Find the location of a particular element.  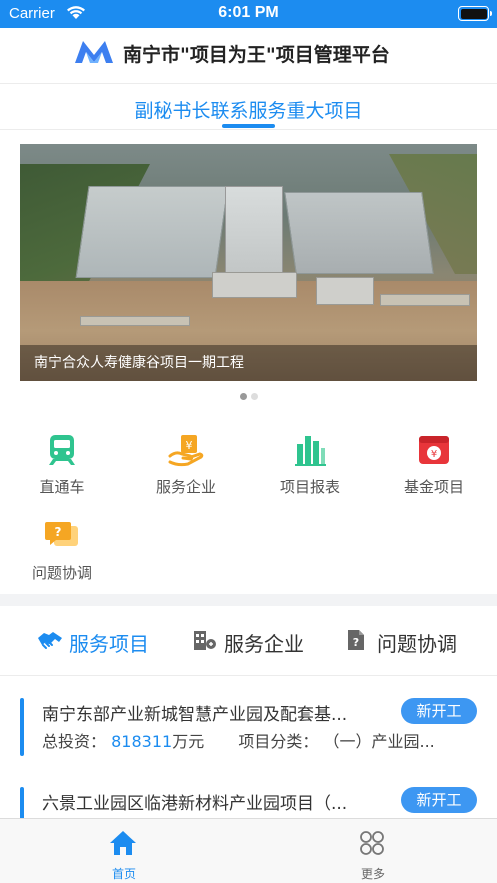

tab-issue-coordination: ? 问题协调 is located at coordinates (407, 641).